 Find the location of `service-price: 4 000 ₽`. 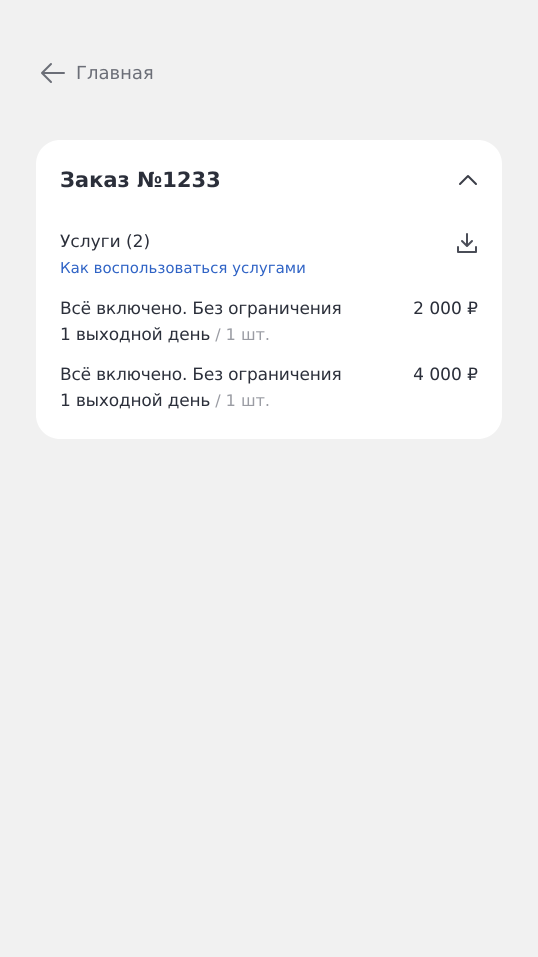

service-price: 4 000 ₽ is located at coordinates (445, 376).